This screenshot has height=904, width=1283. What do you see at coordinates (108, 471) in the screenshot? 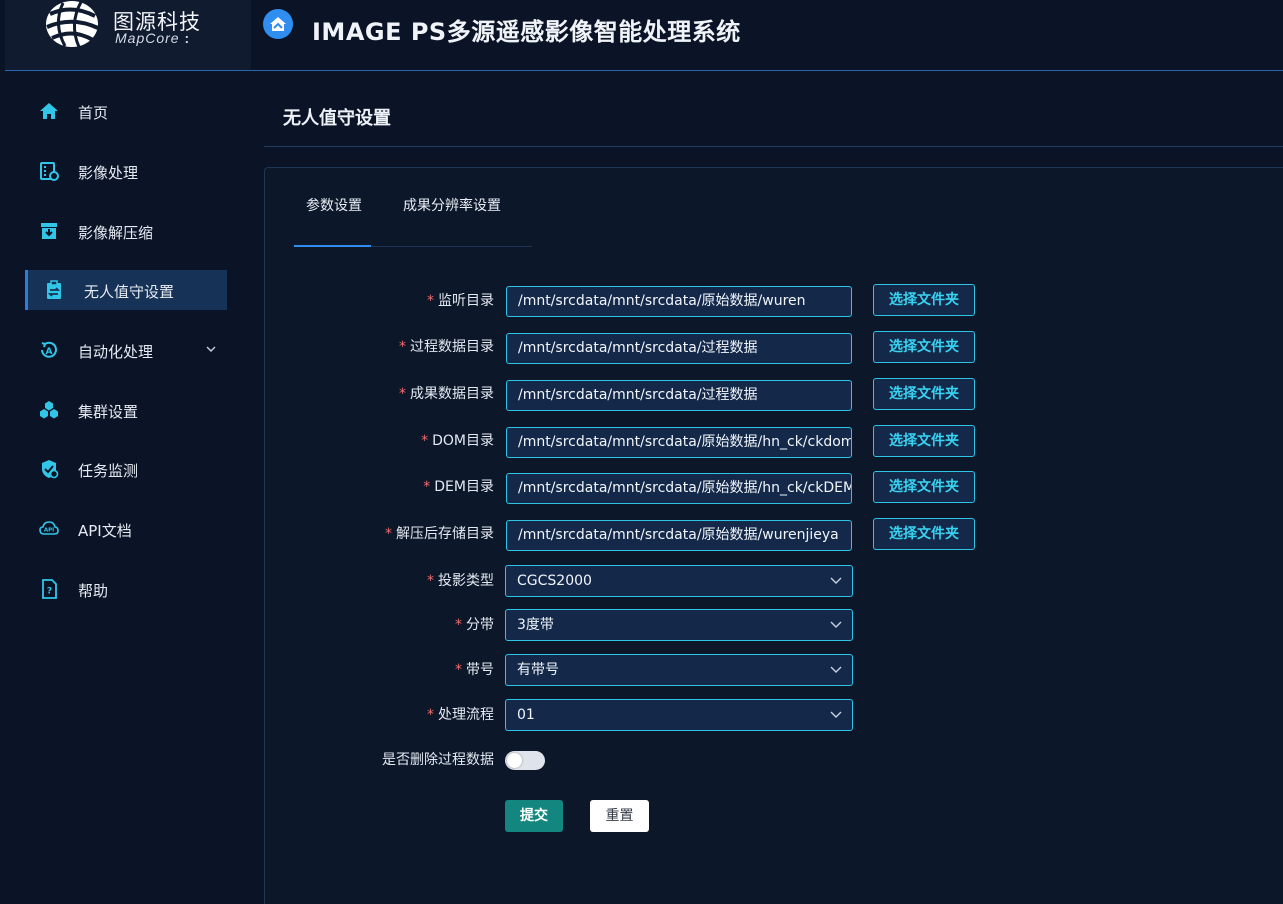
I see `sidebar-item-label: 任务监测` at bounding box center [108, 471].